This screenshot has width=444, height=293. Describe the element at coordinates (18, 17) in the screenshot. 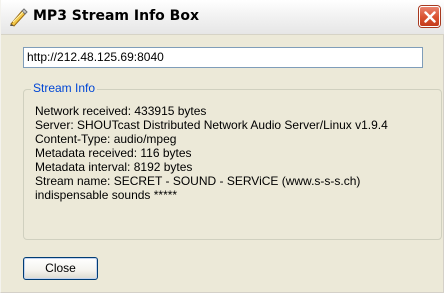

I see `mp3-stream-icon` at that location.